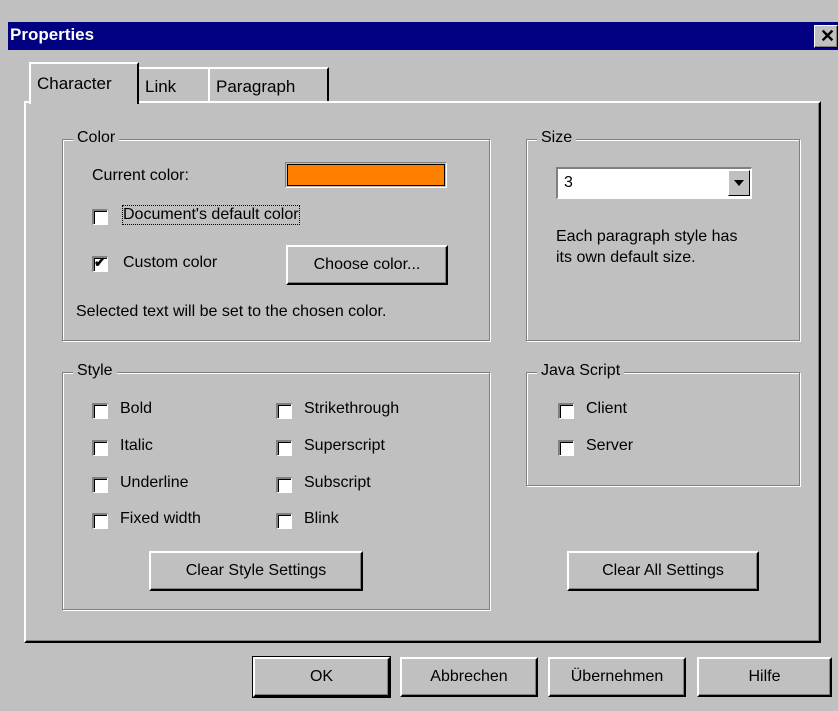 This screenshot has height=711, width=838. I want to click on tab-character: Character, so click(84, 83).